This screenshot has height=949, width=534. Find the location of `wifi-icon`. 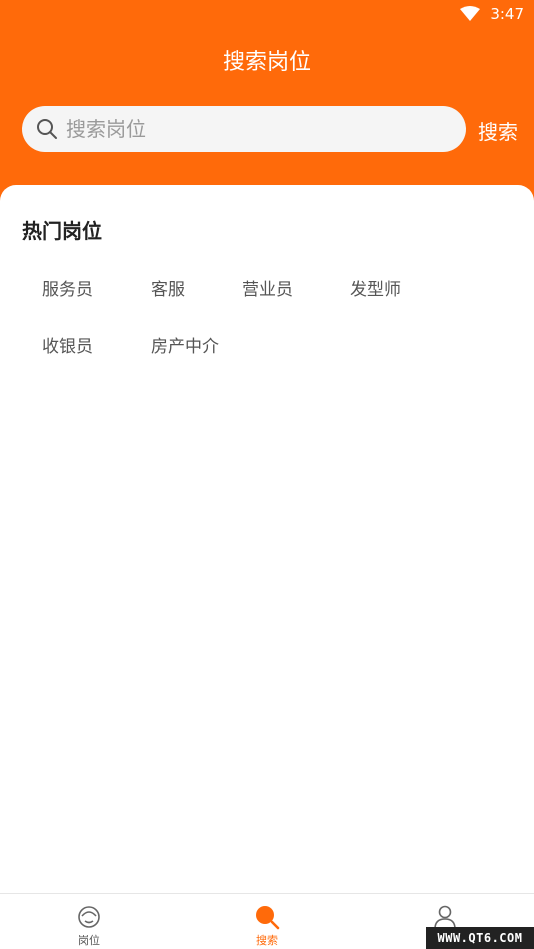

wifi-icon is located at coordinates (470, 13).